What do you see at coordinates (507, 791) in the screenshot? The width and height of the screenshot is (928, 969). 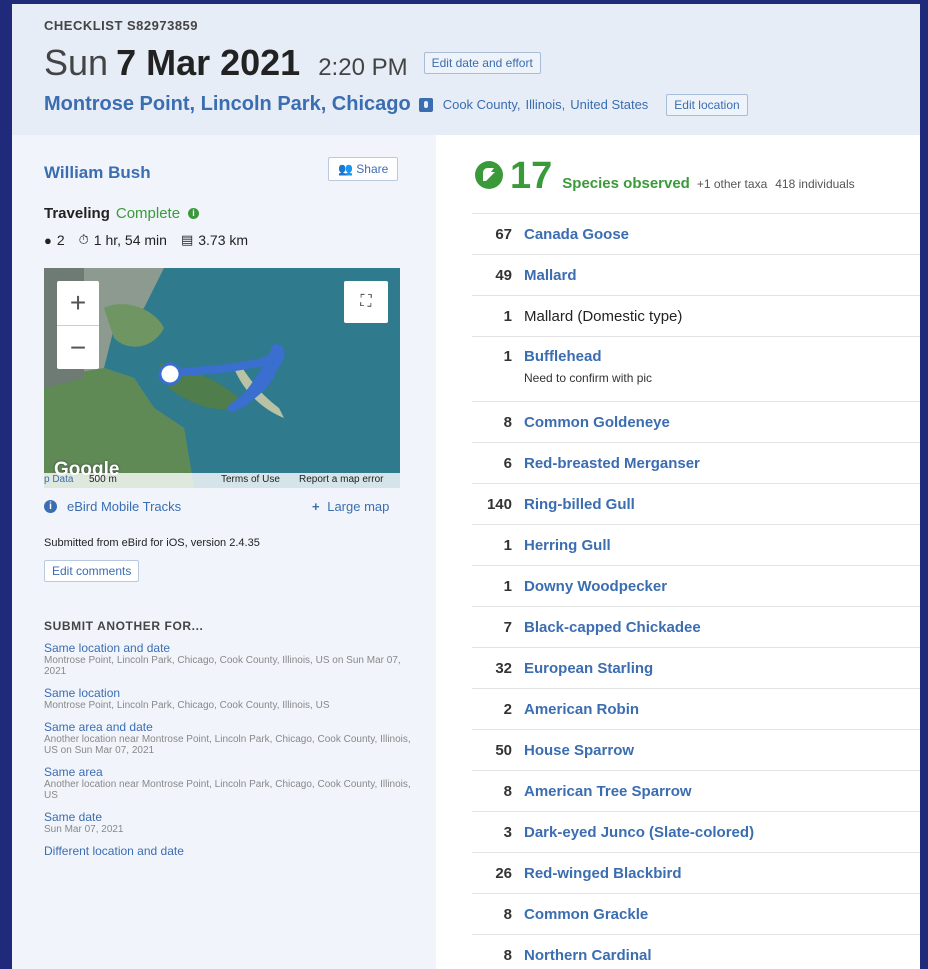 I see `observation-count: 8` at bounding box center [507, 791].